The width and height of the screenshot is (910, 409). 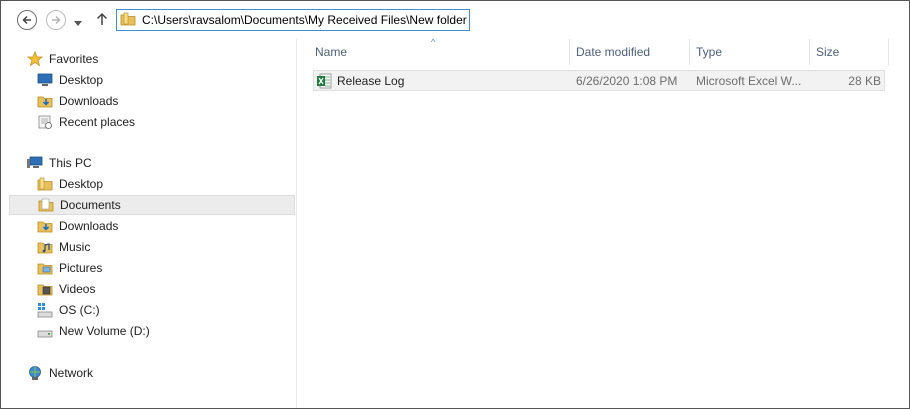 What do you see at coordinates (331, 52) in the screenshot?
I see `column-label: Name` at bounding box center [331, 52].